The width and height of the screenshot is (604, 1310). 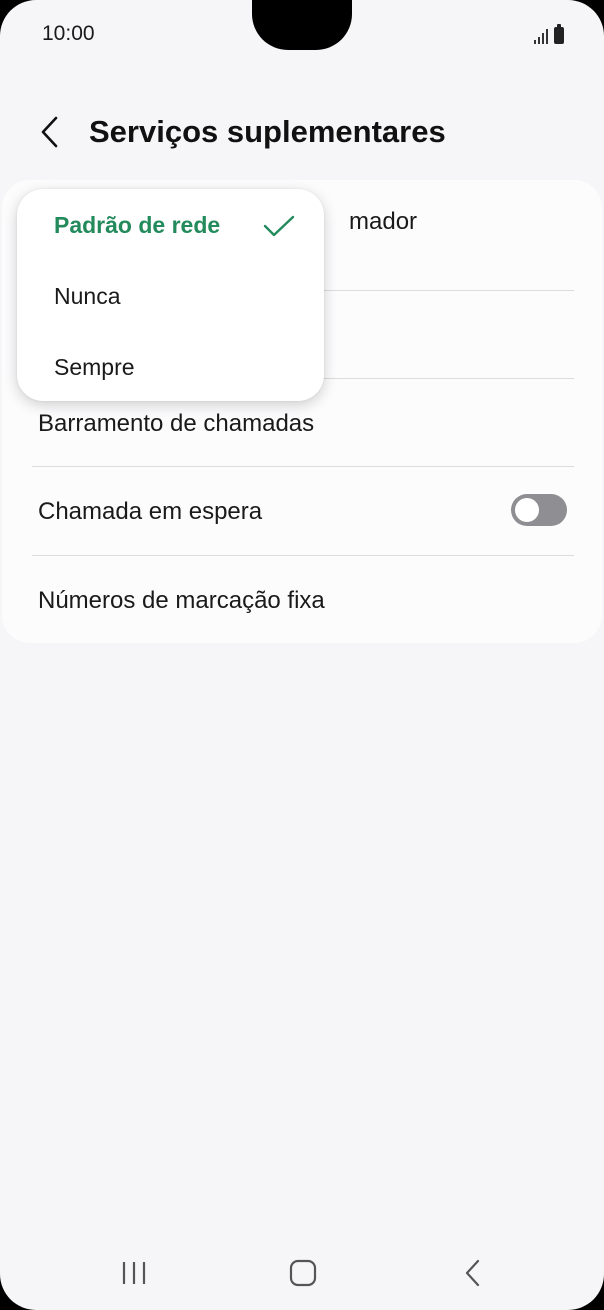 What do you see at coordinates (68, 33) in the screenshot?
I see `status-time: 10:00` at bounding box center [68, 33].